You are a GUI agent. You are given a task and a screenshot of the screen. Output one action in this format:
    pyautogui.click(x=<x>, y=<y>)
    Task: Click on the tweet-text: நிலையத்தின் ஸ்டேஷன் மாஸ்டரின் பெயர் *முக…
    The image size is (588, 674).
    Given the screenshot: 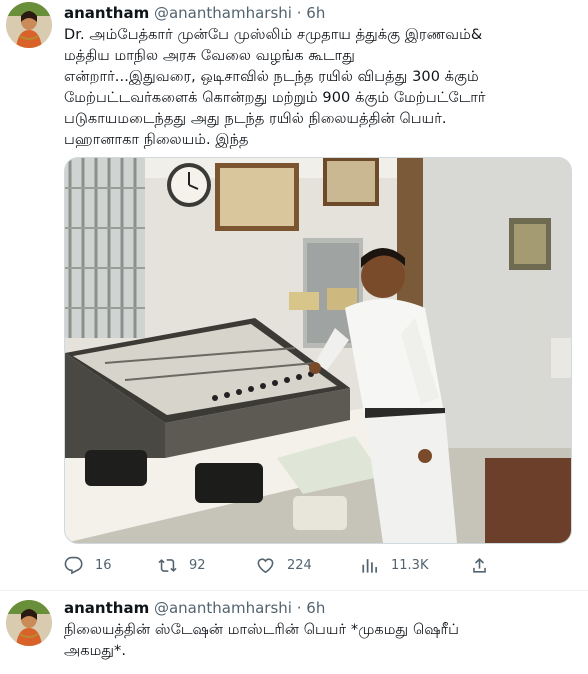 What is the action you would take?
    pyautogui.click(x=262, y=640)
    